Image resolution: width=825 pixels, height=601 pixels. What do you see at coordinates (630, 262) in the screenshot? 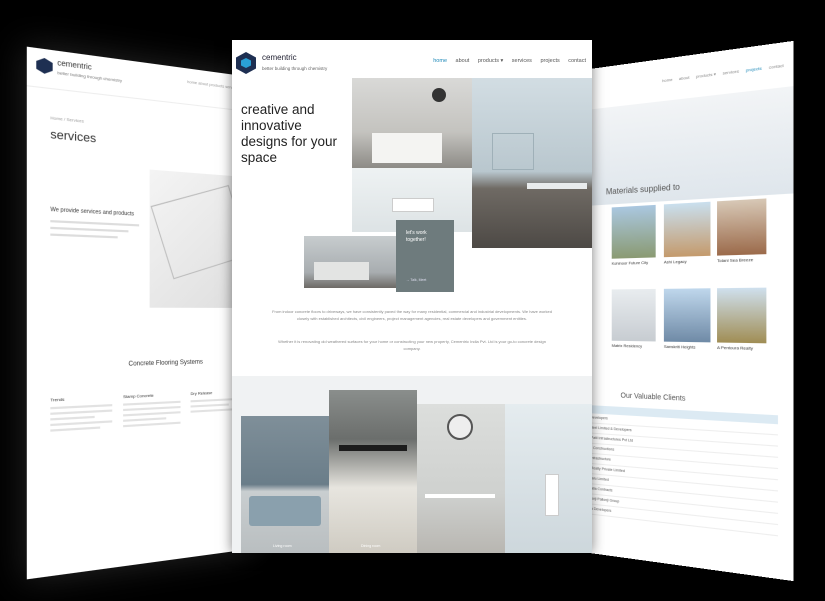
I see `project-name: Kohinoor Future City` at bounding box center [630, 262].